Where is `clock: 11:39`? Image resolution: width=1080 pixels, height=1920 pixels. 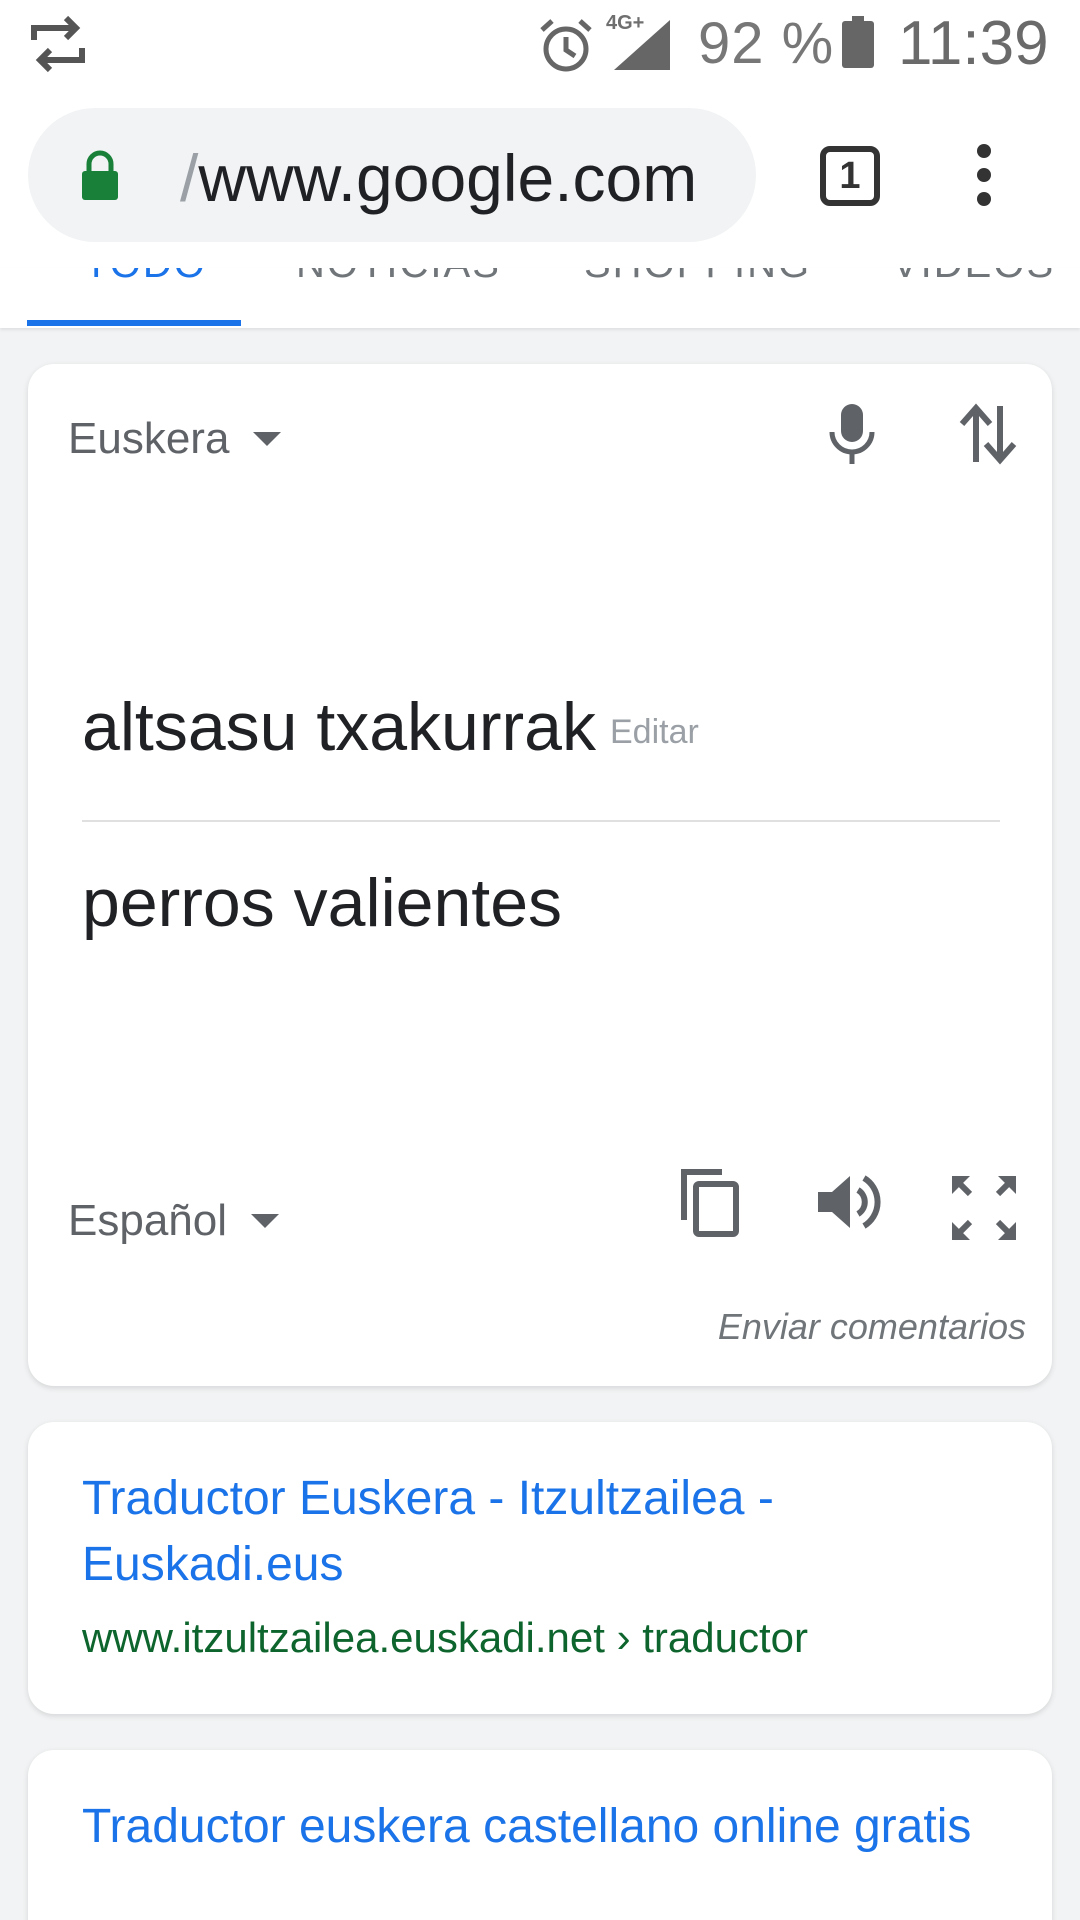 clock: 11:39 is located at coordinates (973, 43).